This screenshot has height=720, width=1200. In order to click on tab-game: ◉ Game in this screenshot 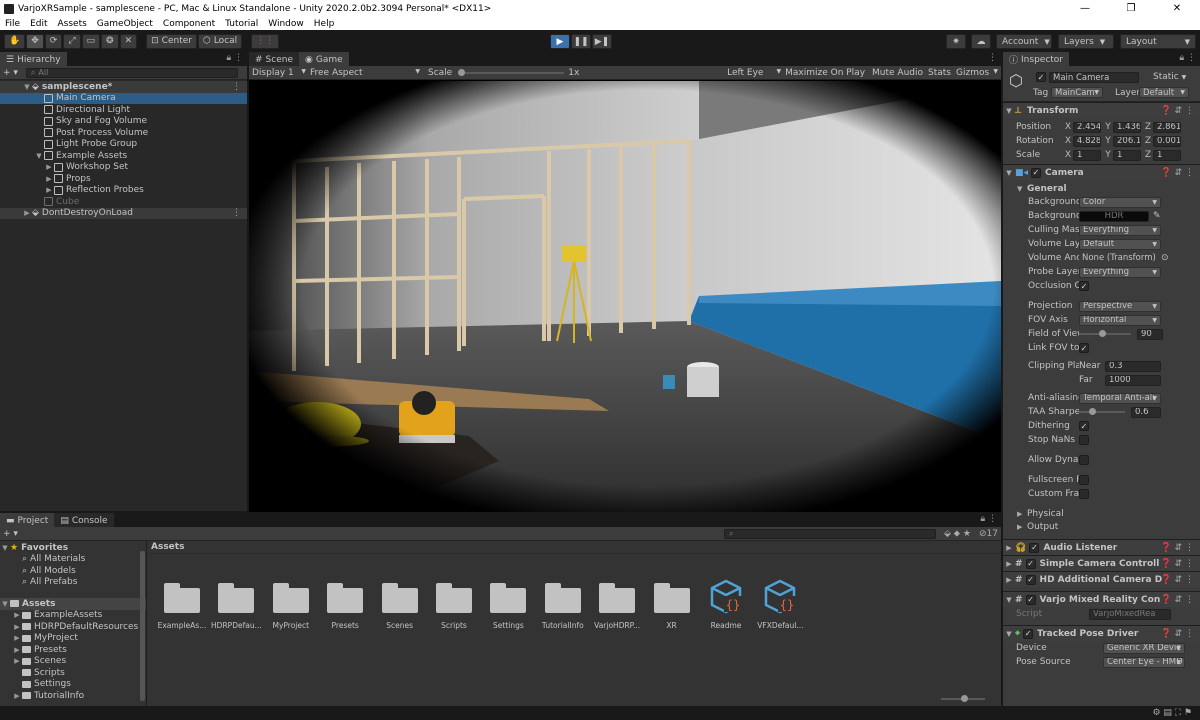, I will do `click(324, 59)`.